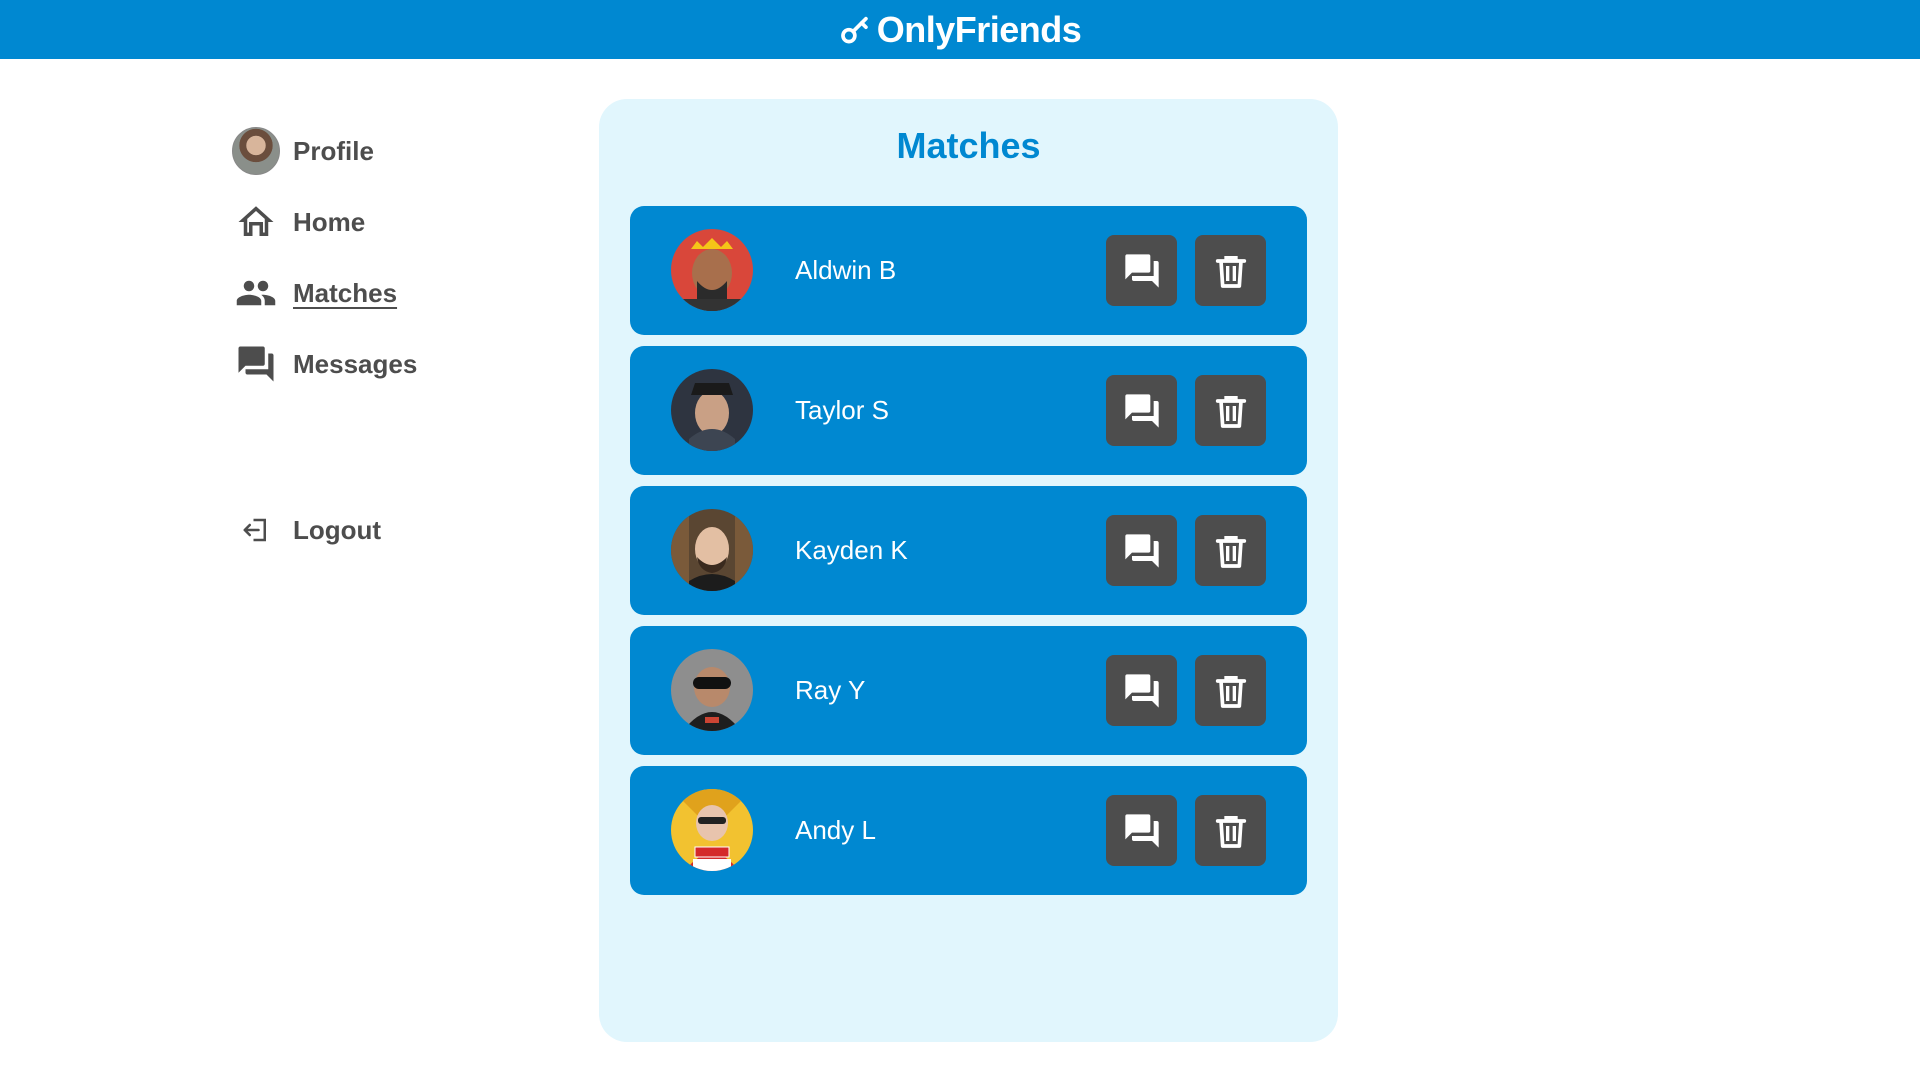  Describe the element at coordinates (968, 145) in the screenshot. I see `page-title: Matches` at that location.